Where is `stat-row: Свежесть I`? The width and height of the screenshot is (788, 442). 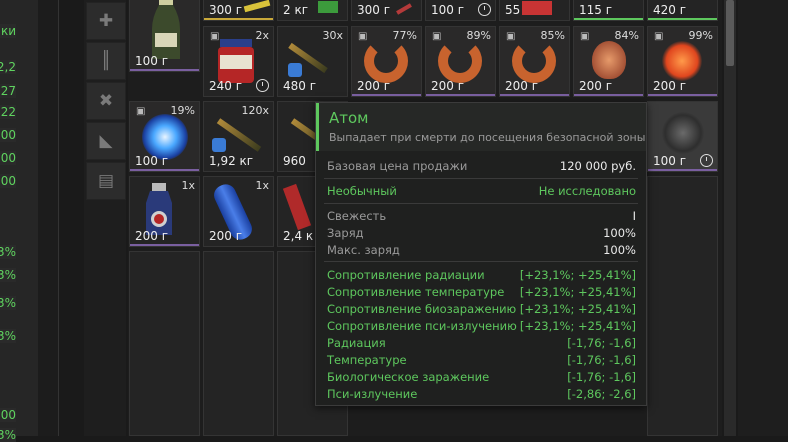 stat-row: Свежесть I is located at coordinates (481, 216).